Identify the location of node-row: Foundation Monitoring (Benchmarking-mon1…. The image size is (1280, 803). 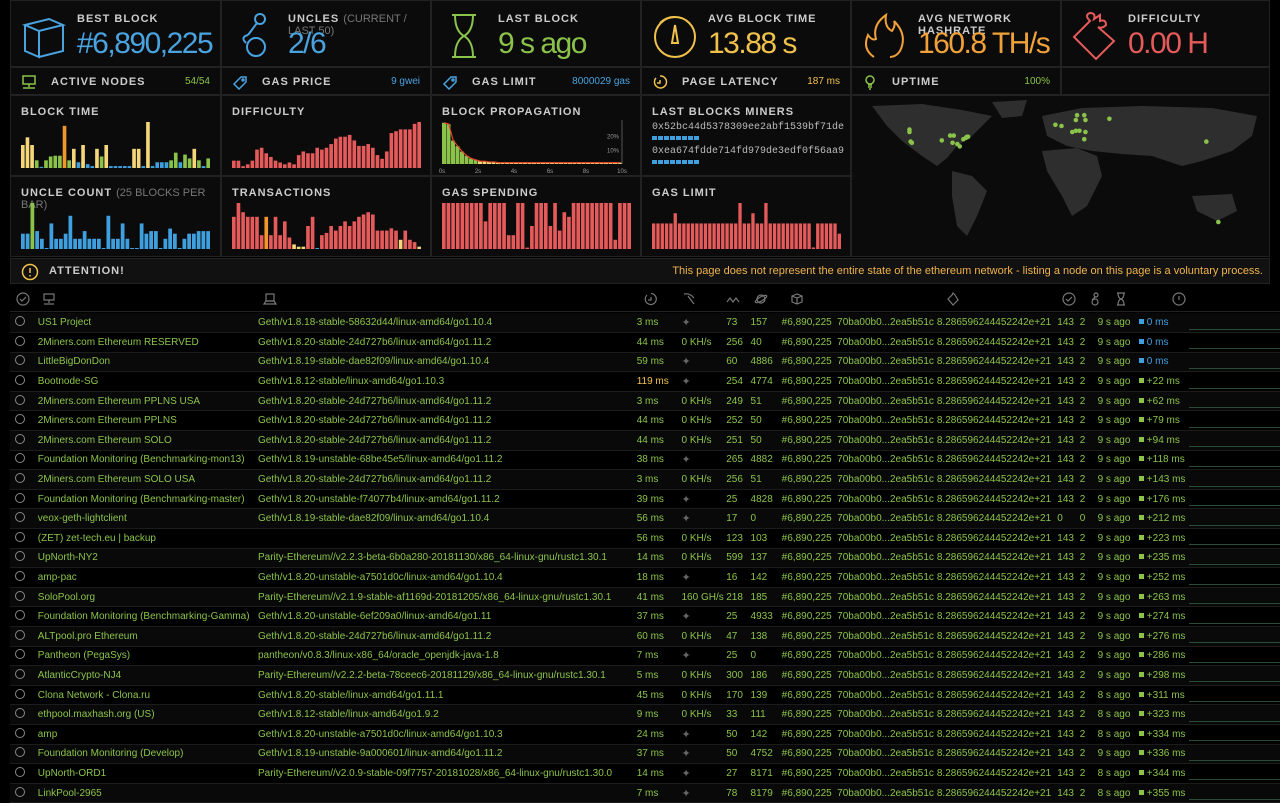
(645, 460).